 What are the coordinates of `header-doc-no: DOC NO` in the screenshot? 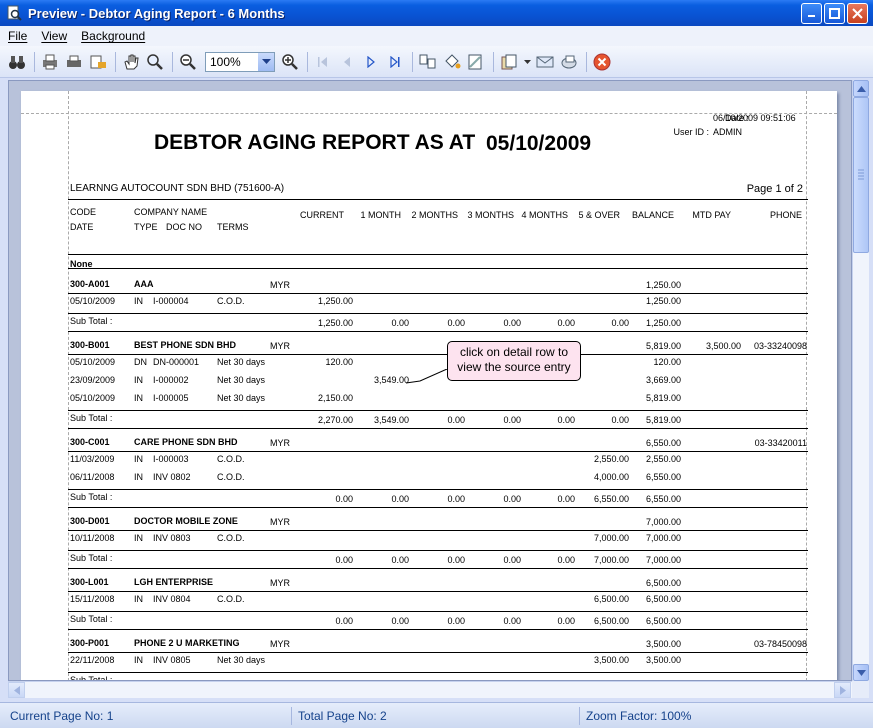 It's located at (184, 227).